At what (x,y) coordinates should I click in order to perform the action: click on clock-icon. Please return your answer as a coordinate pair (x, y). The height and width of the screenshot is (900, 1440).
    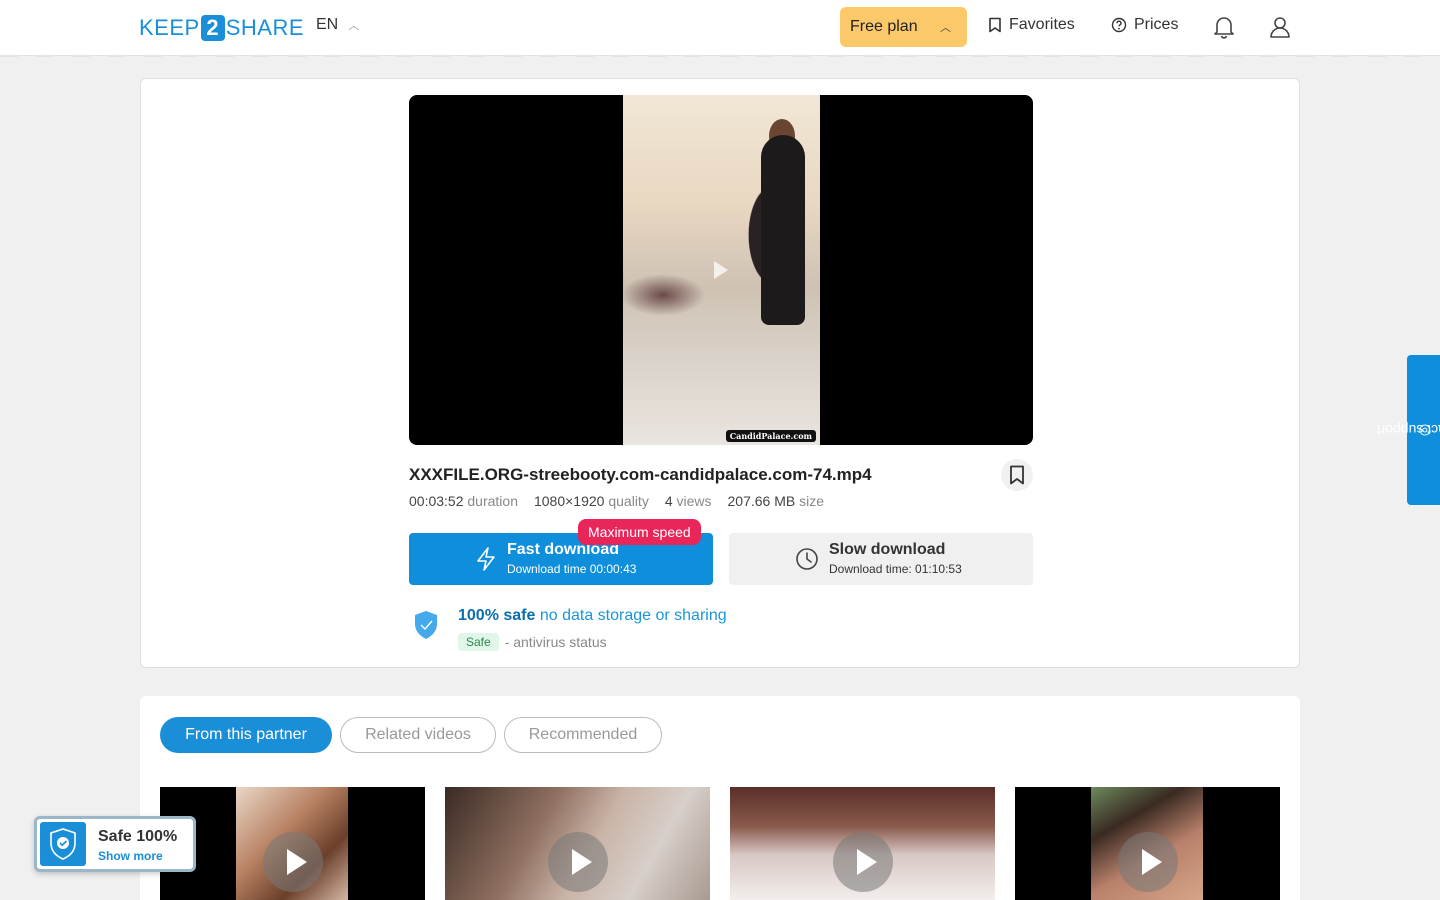
    Looking at the image, I should click on (807, 559).